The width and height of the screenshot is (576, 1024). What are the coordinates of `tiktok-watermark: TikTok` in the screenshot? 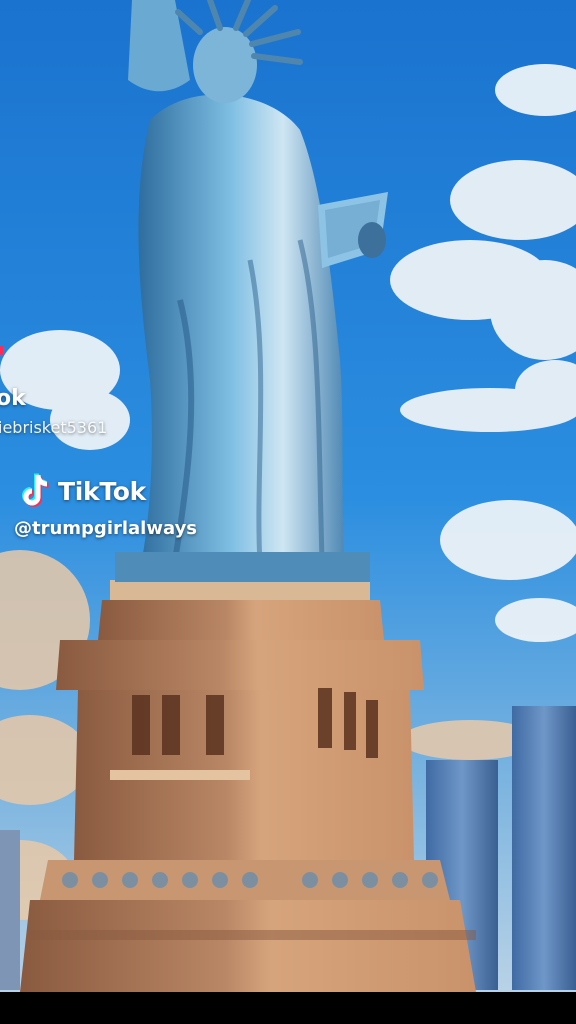 It's located at (83, 491).